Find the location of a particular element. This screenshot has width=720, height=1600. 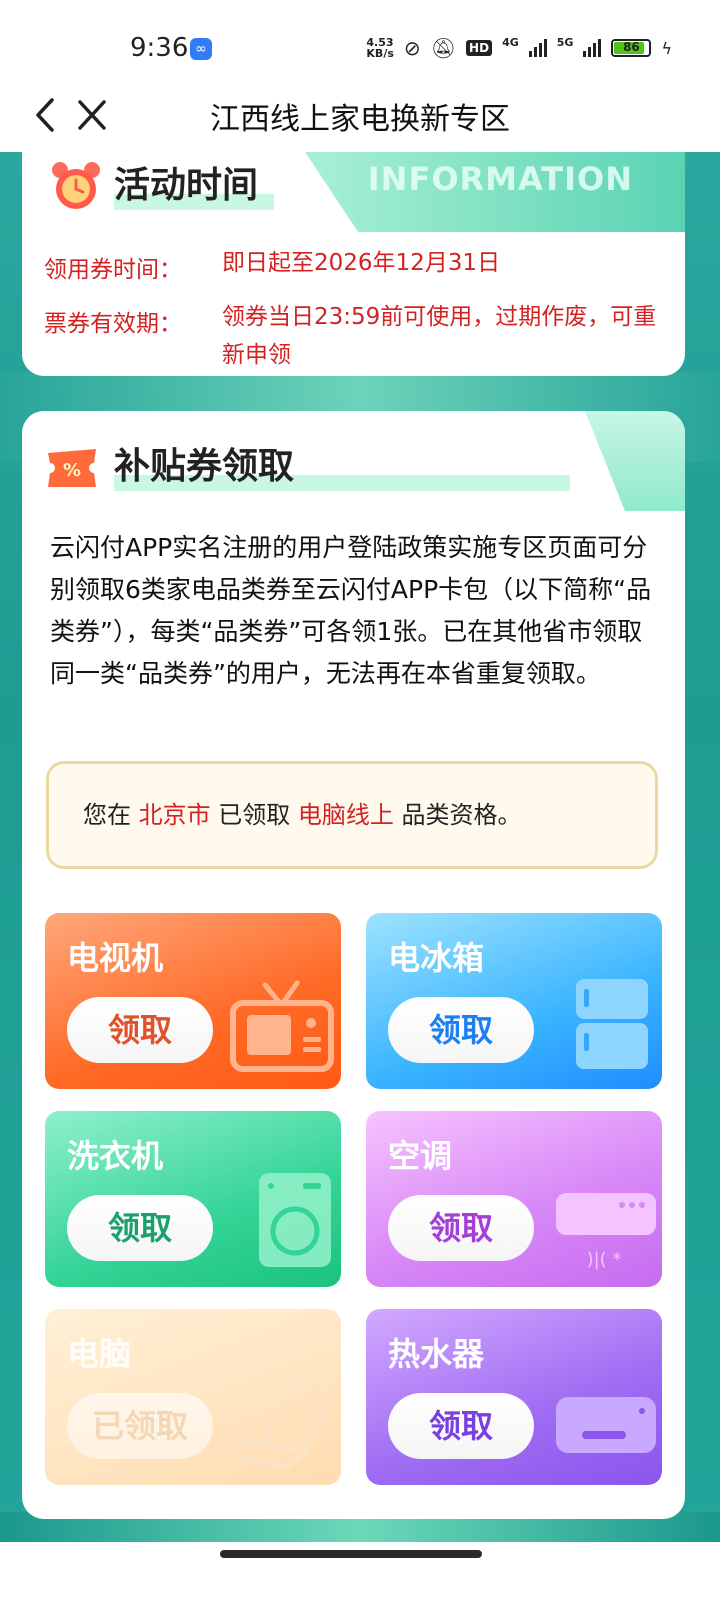

status-time: 9:36 is located at coordinates (159, 48).